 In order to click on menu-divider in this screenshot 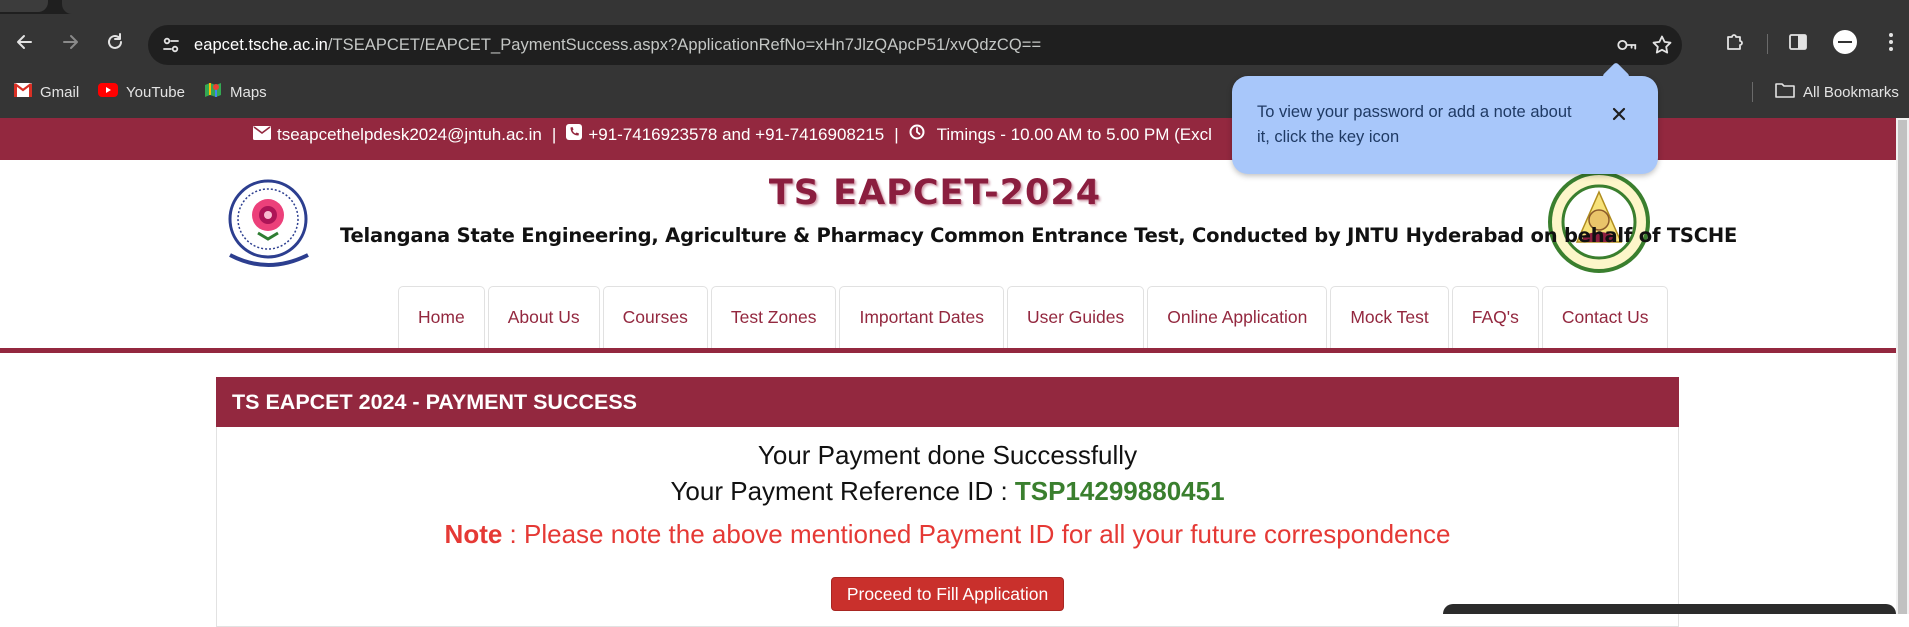, I will do `click(948, 350)`.